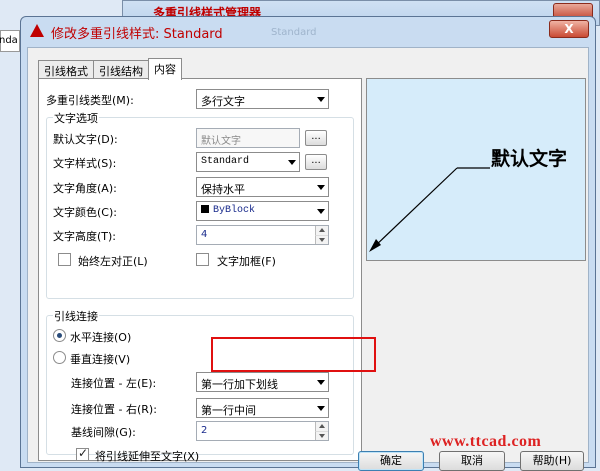 The height and width of the screenshot is (471, 600). I want to click on style-preview-pane: 默认文字, so click(476, 169).